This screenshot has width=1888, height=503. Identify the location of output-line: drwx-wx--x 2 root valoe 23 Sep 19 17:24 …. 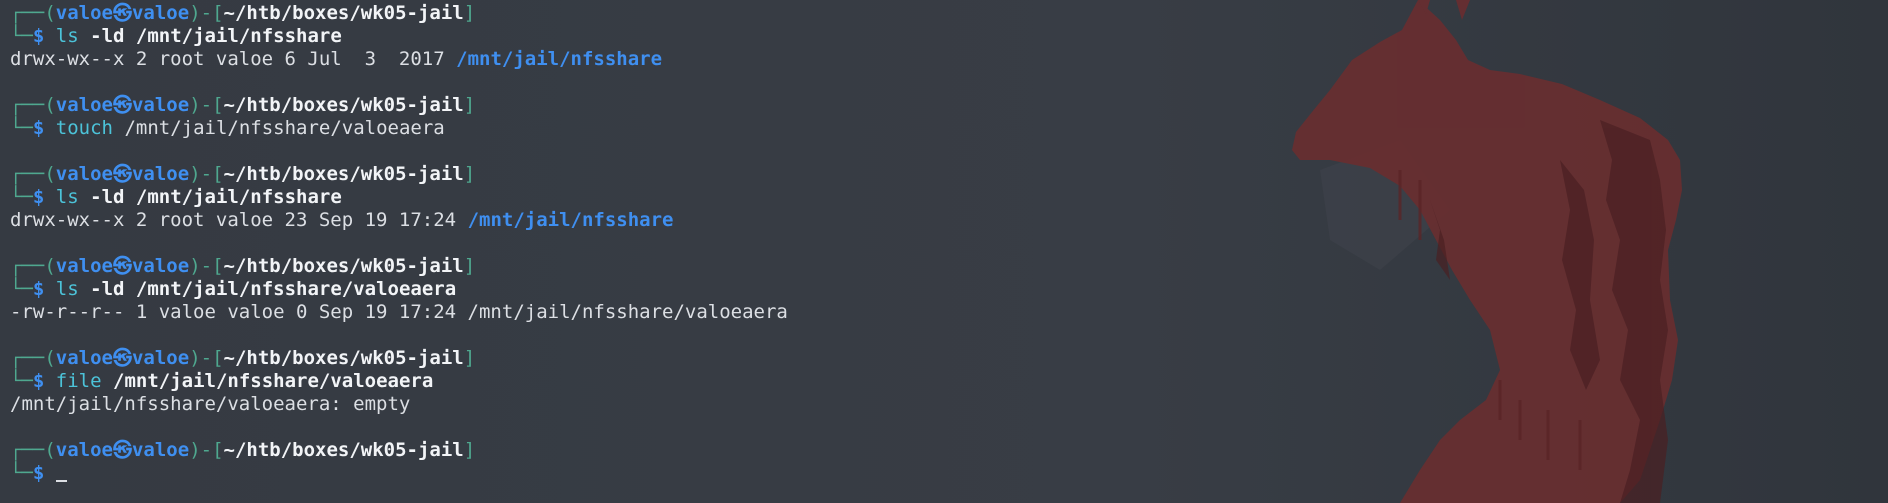
(399, 220).